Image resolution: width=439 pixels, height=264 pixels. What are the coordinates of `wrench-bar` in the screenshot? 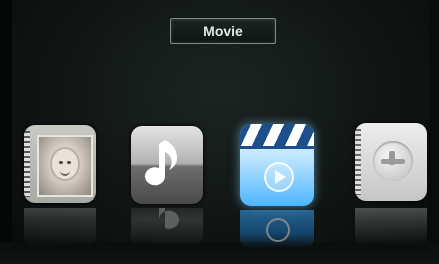 It's located at (393, 161).